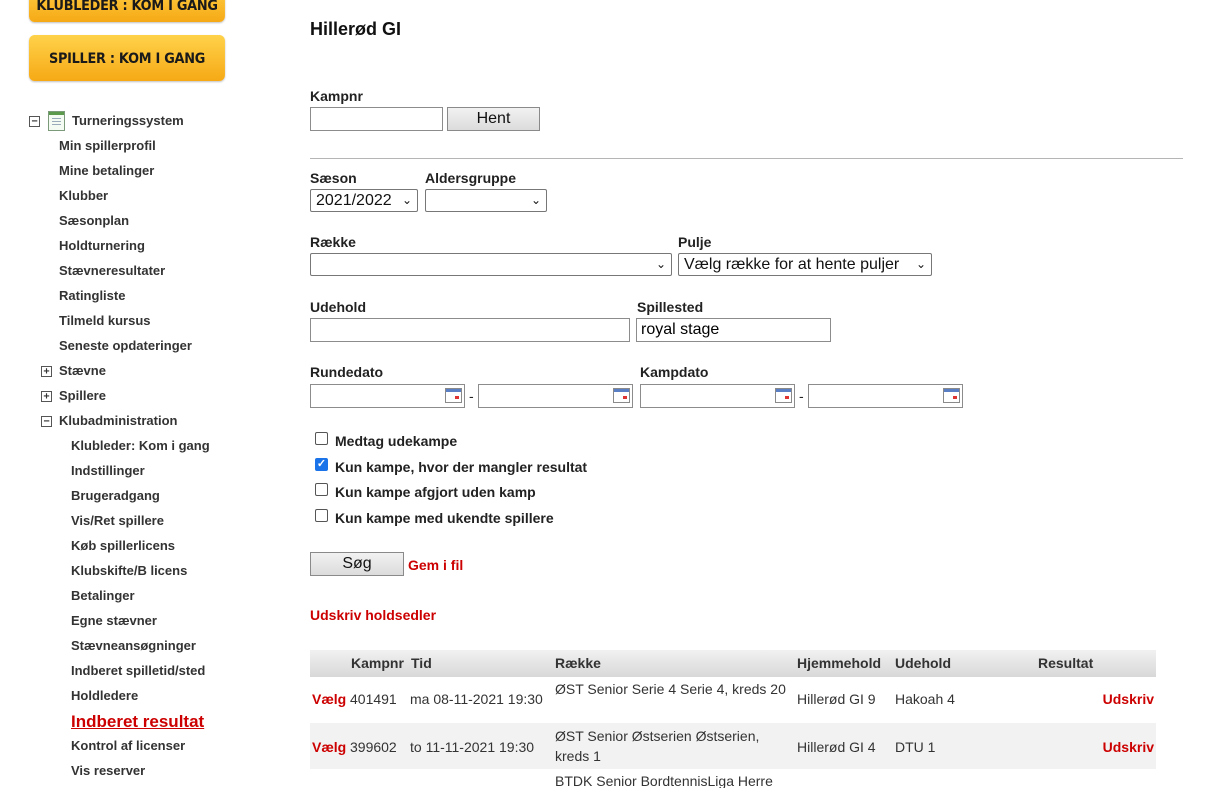  Describe the element at coordinates (102, 246) in the screenshot. I see `sidebar-item-holdturnering: Holdturnering` at that location.